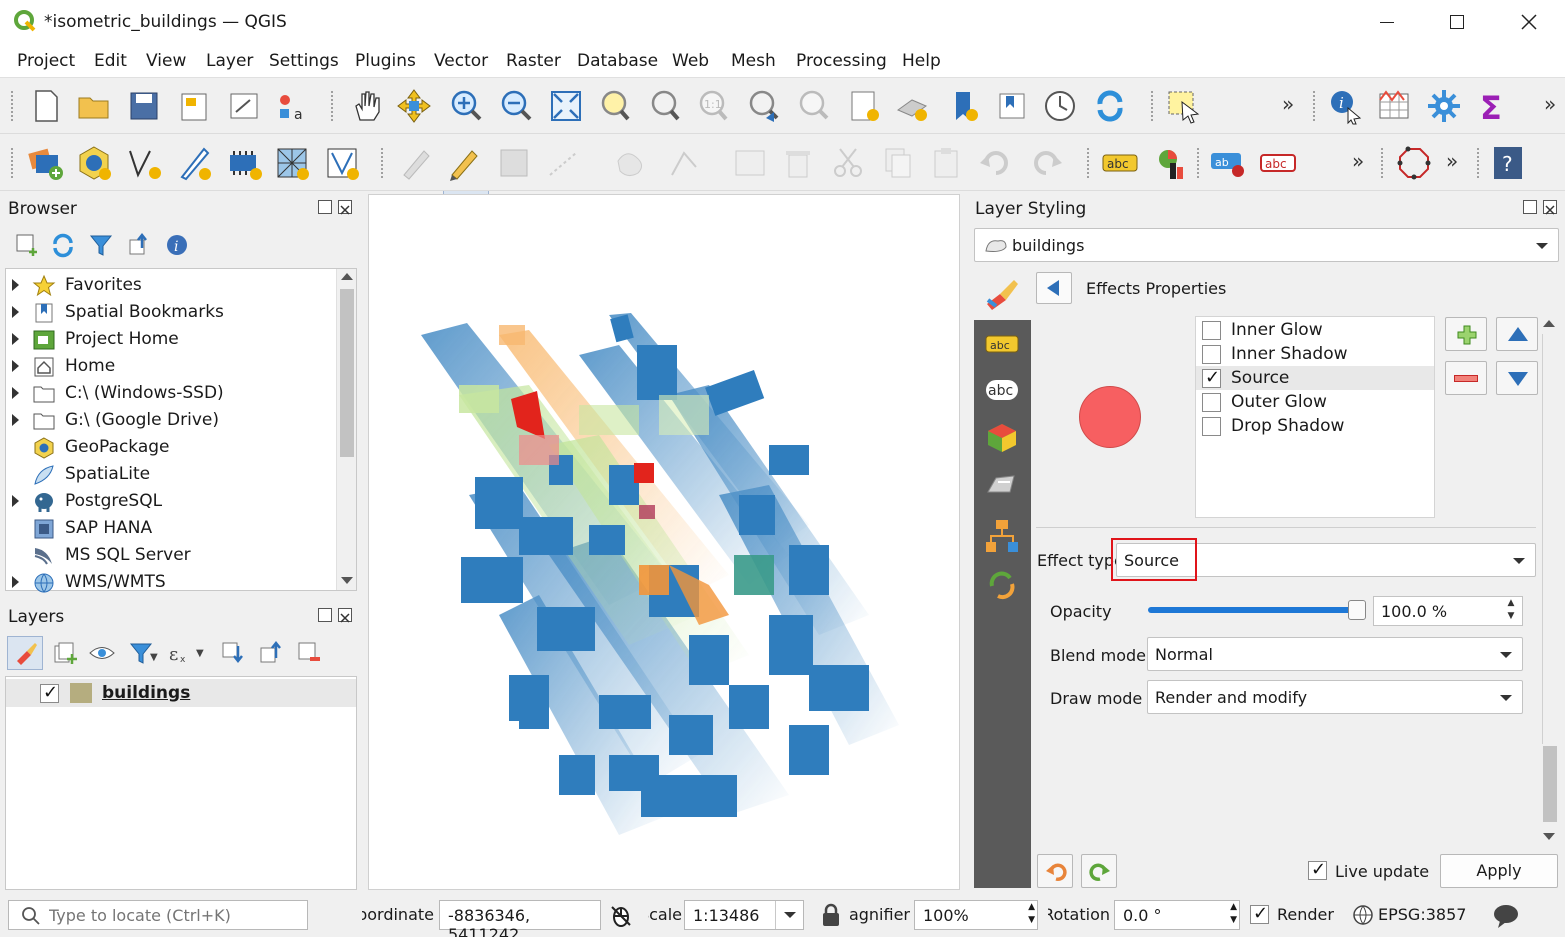  What do you see at coordinates (171, 528) in the screenshot?
I see `browser-item-sap-hana: SAP HANA` at bounding box center [171, 528].